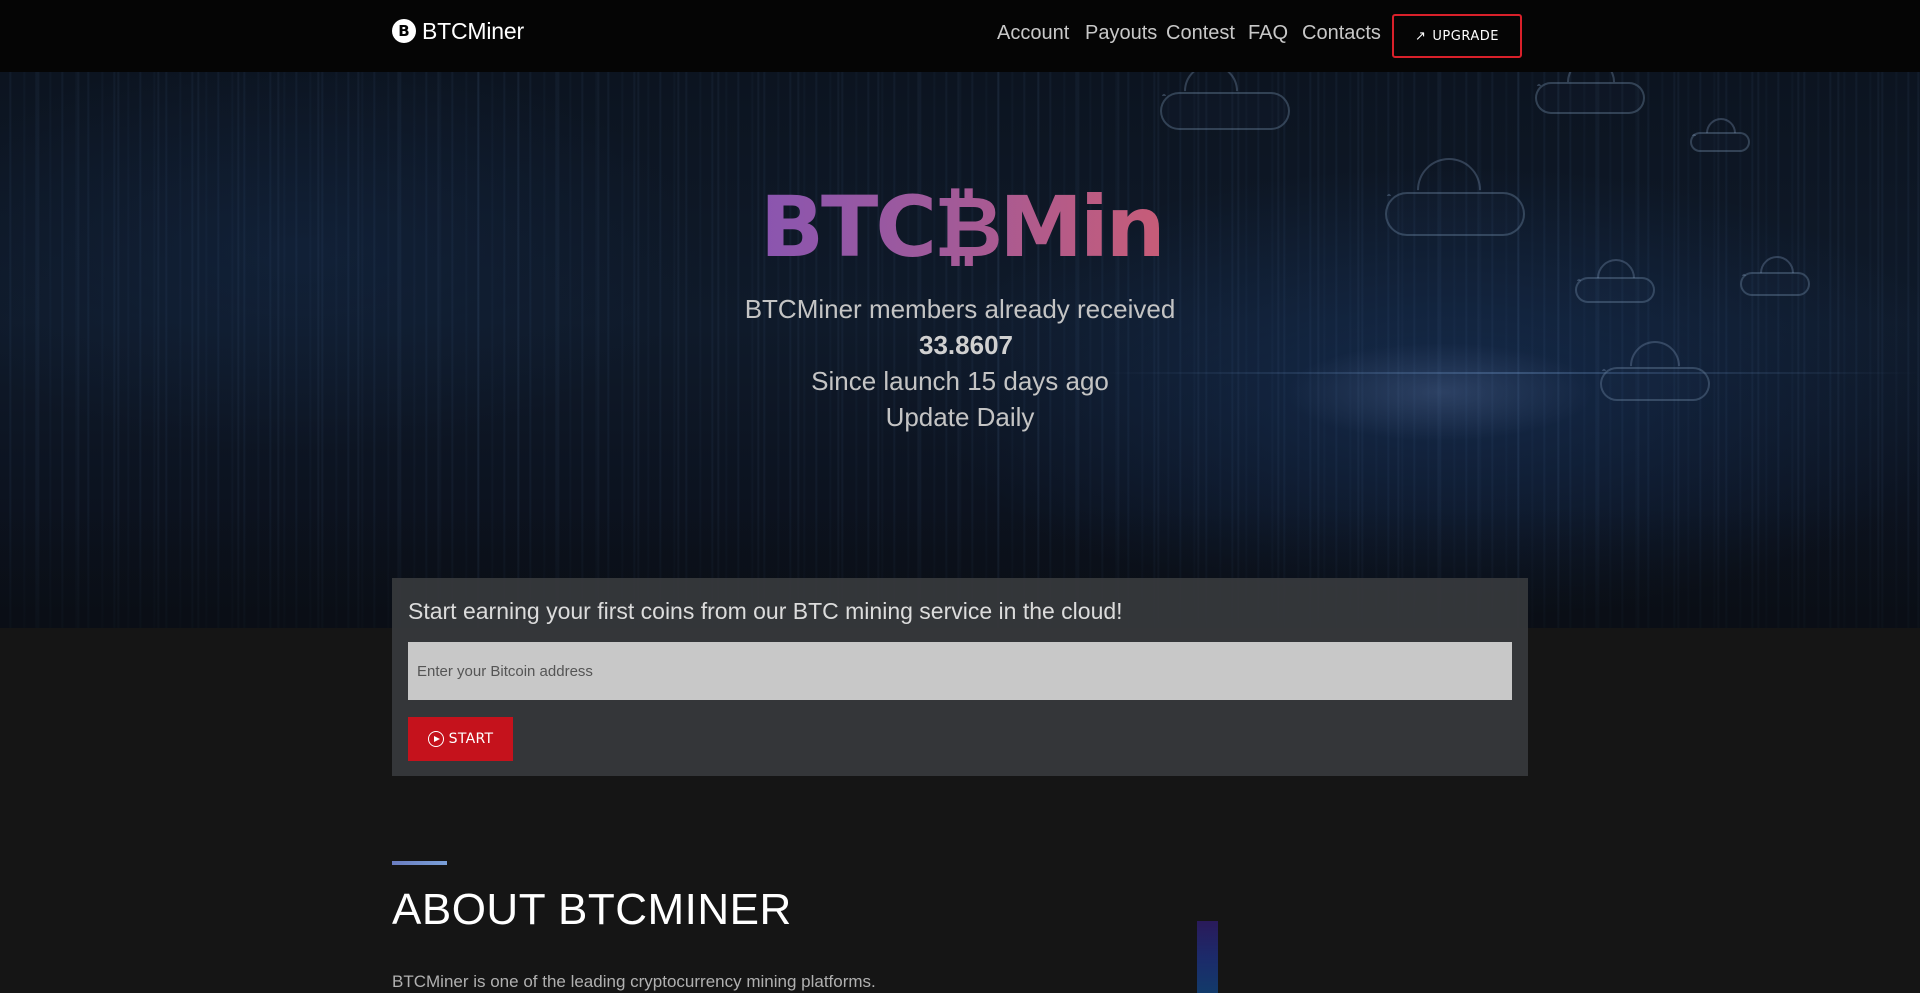 The width and height of the screenshot is (1920, 993). I want to click on about-accent-bar, so click(419, 863).